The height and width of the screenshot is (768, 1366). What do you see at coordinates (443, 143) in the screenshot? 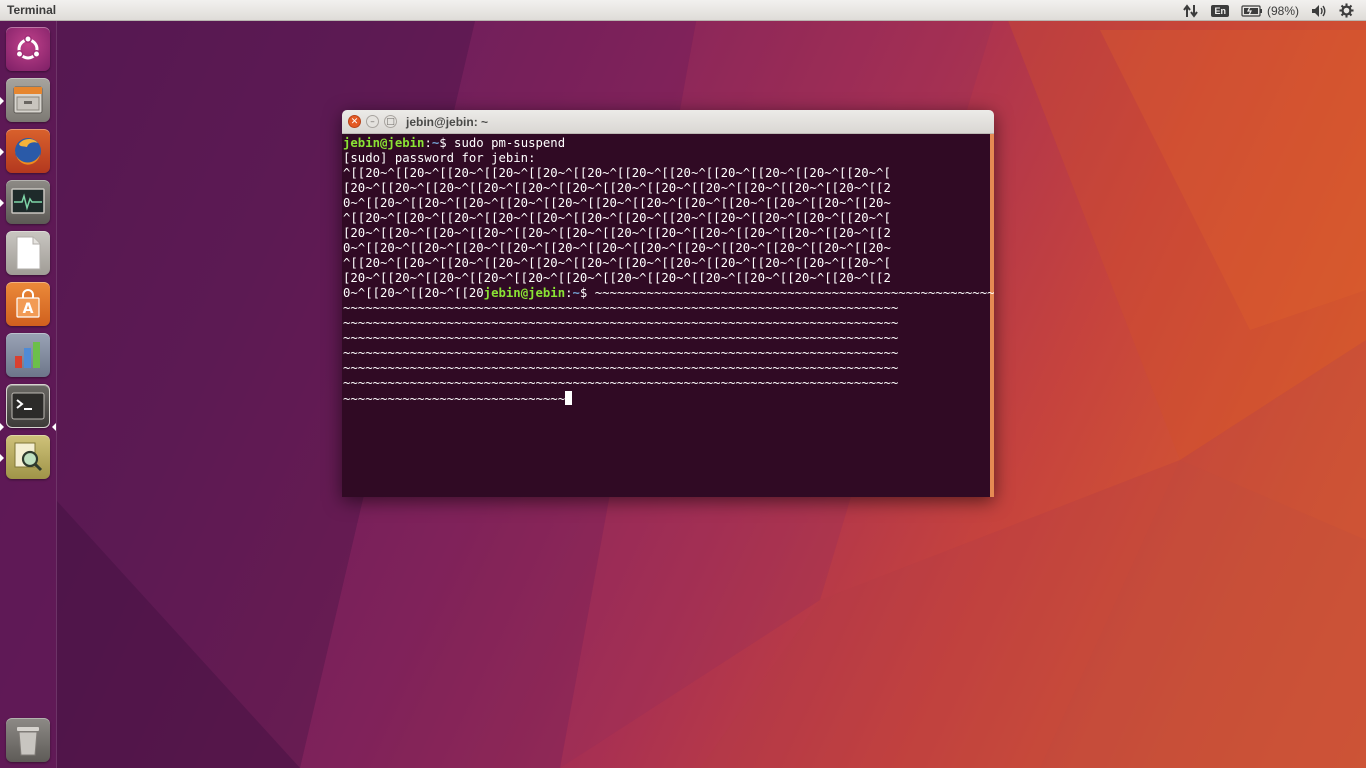
I see `prompt-symbol: $` at bounding box center [443, 143].